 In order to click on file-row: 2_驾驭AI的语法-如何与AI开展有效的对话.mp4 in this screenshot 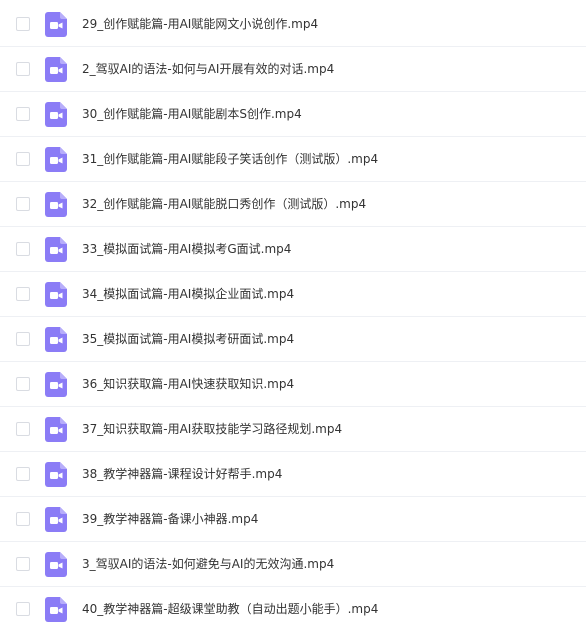, I will do `click(293, 69)`.